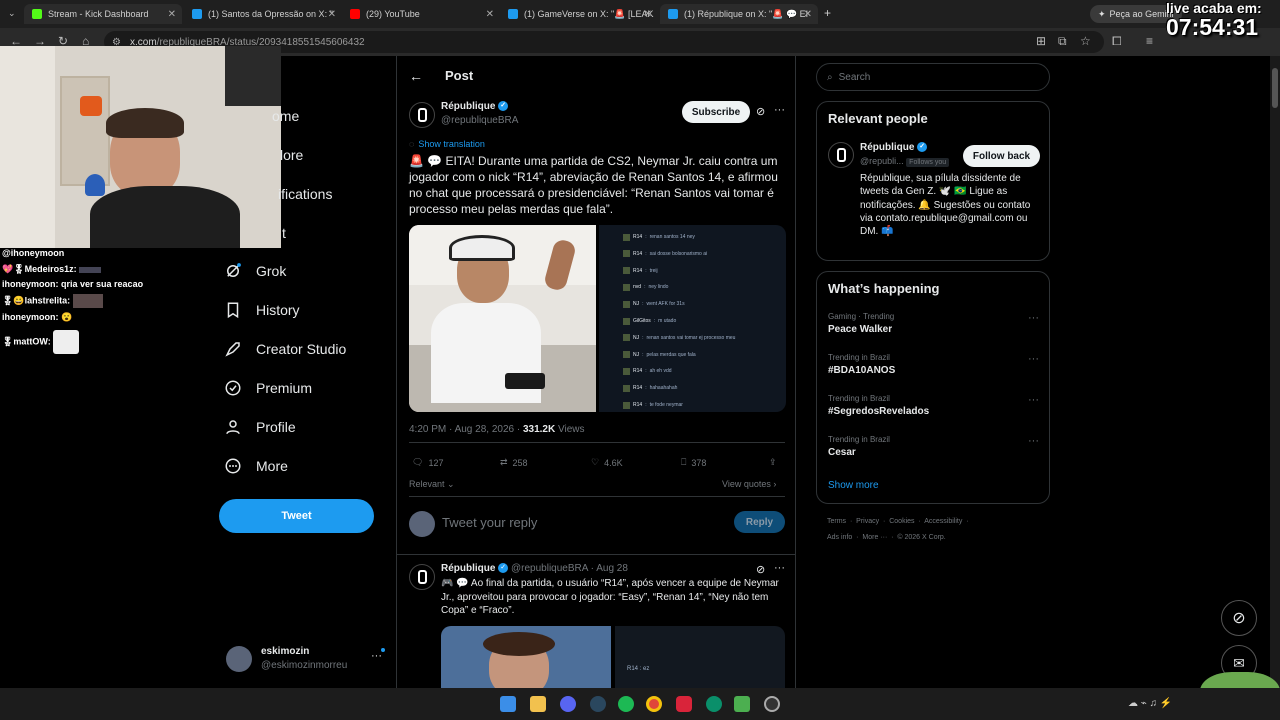  I want to click on tab-list-icon: ⌄, so click(12, 13).